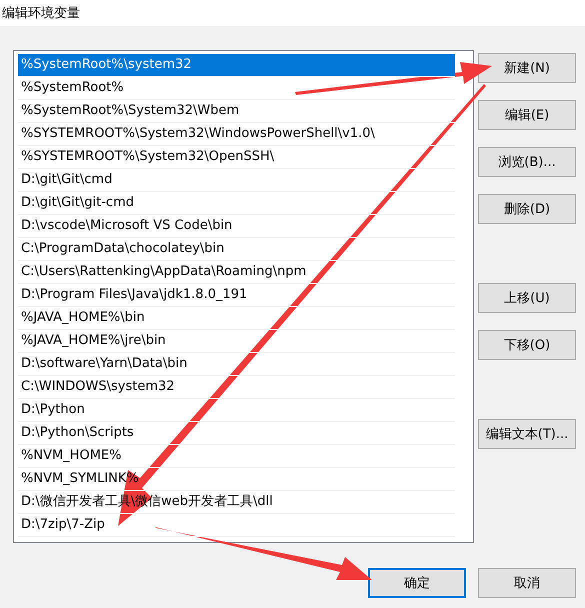  What do you see at coordinates (527, 209) in the screenshot?
I see `action-button: 删除(D)` at bounding box center [527, 209].